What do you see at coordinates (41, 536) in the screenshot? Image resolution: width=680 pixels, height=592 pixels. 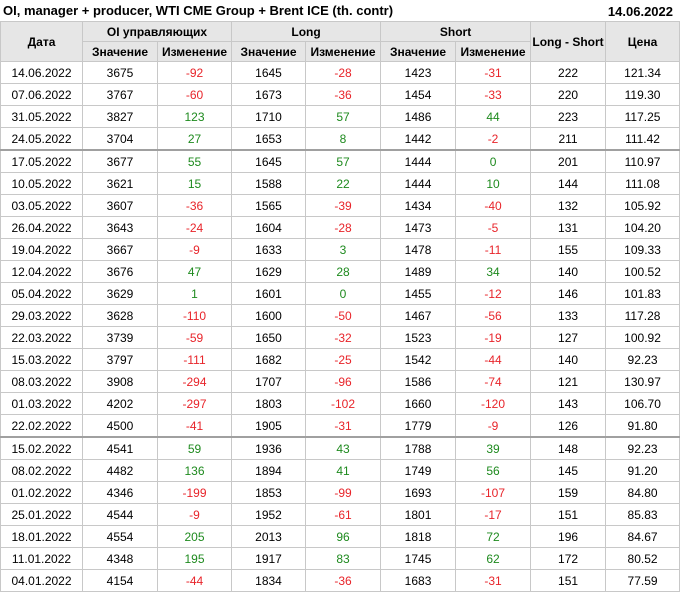 I see `date-cell: 18.01.2022` at bounding box center [41, 536].